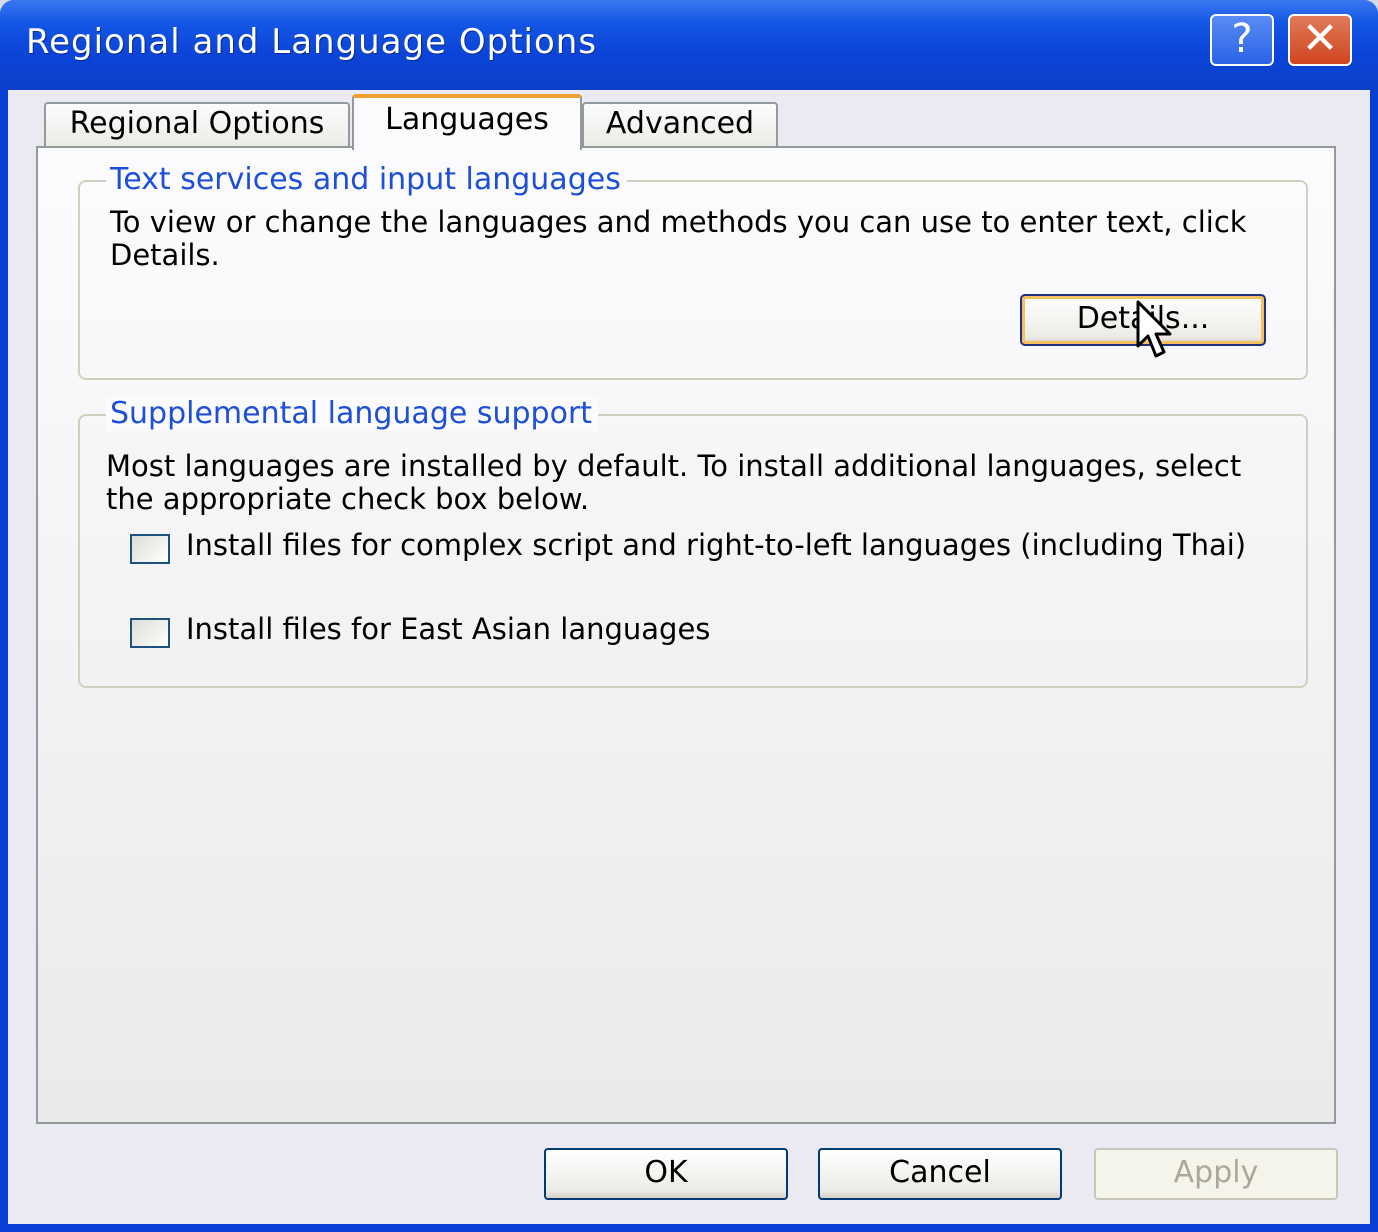 The image size is (1378, 1232). Describe the element at coordinates (1242, 40) in the screenshot. I see `help-button: ?` at that location.